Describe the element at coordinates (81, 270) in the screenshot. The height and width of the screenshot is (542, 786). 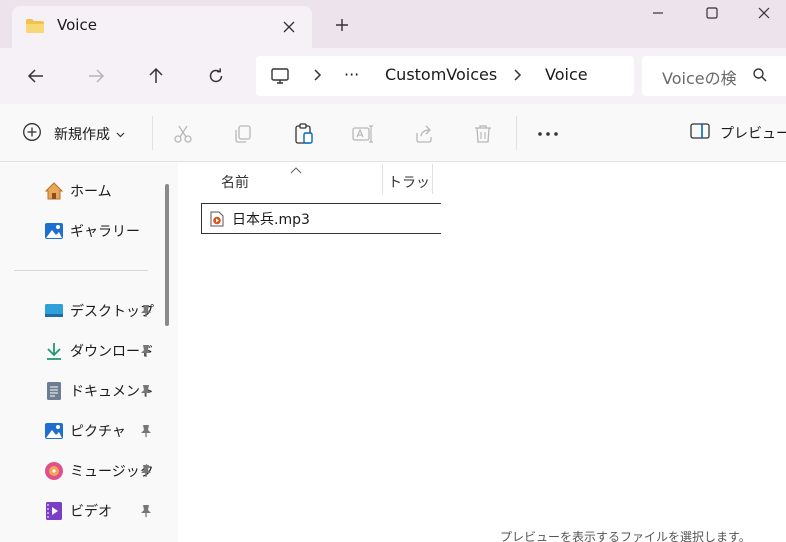
I see `sidebar-divider` at that location.